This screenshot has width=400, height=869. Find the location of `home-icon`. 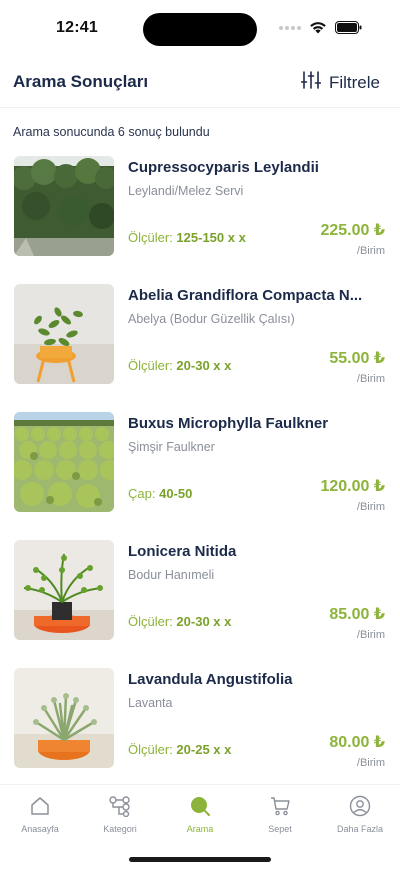

home-icon is located at coordinates (40, 807).